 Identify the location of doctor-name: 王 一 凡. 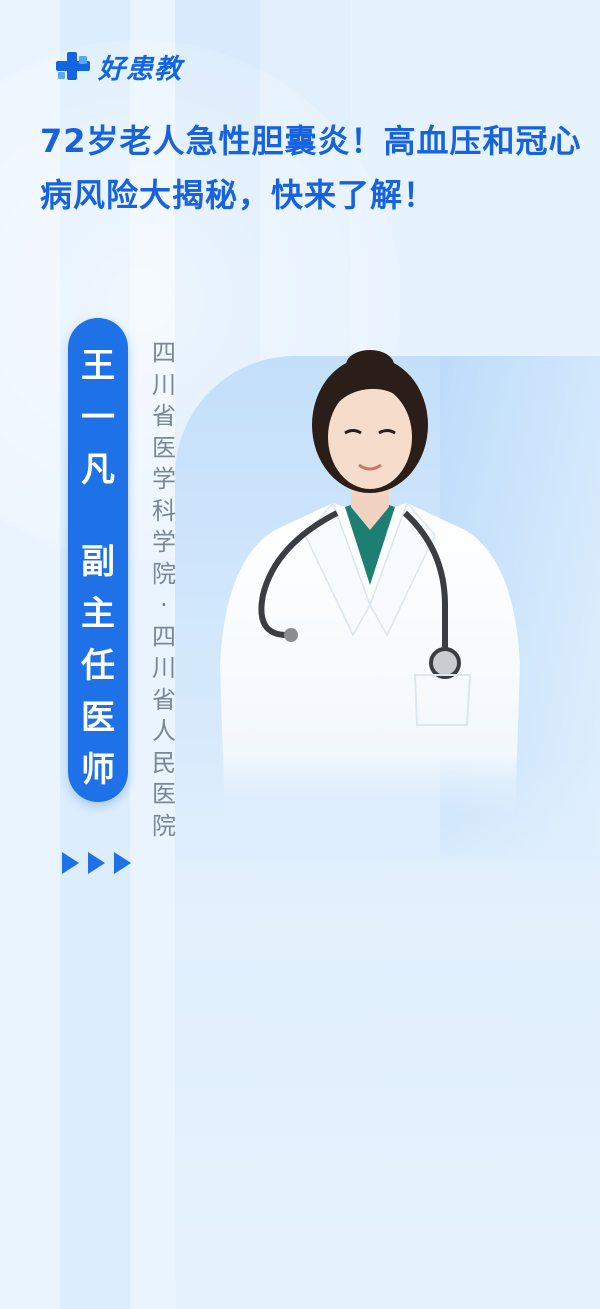
(98, 418).